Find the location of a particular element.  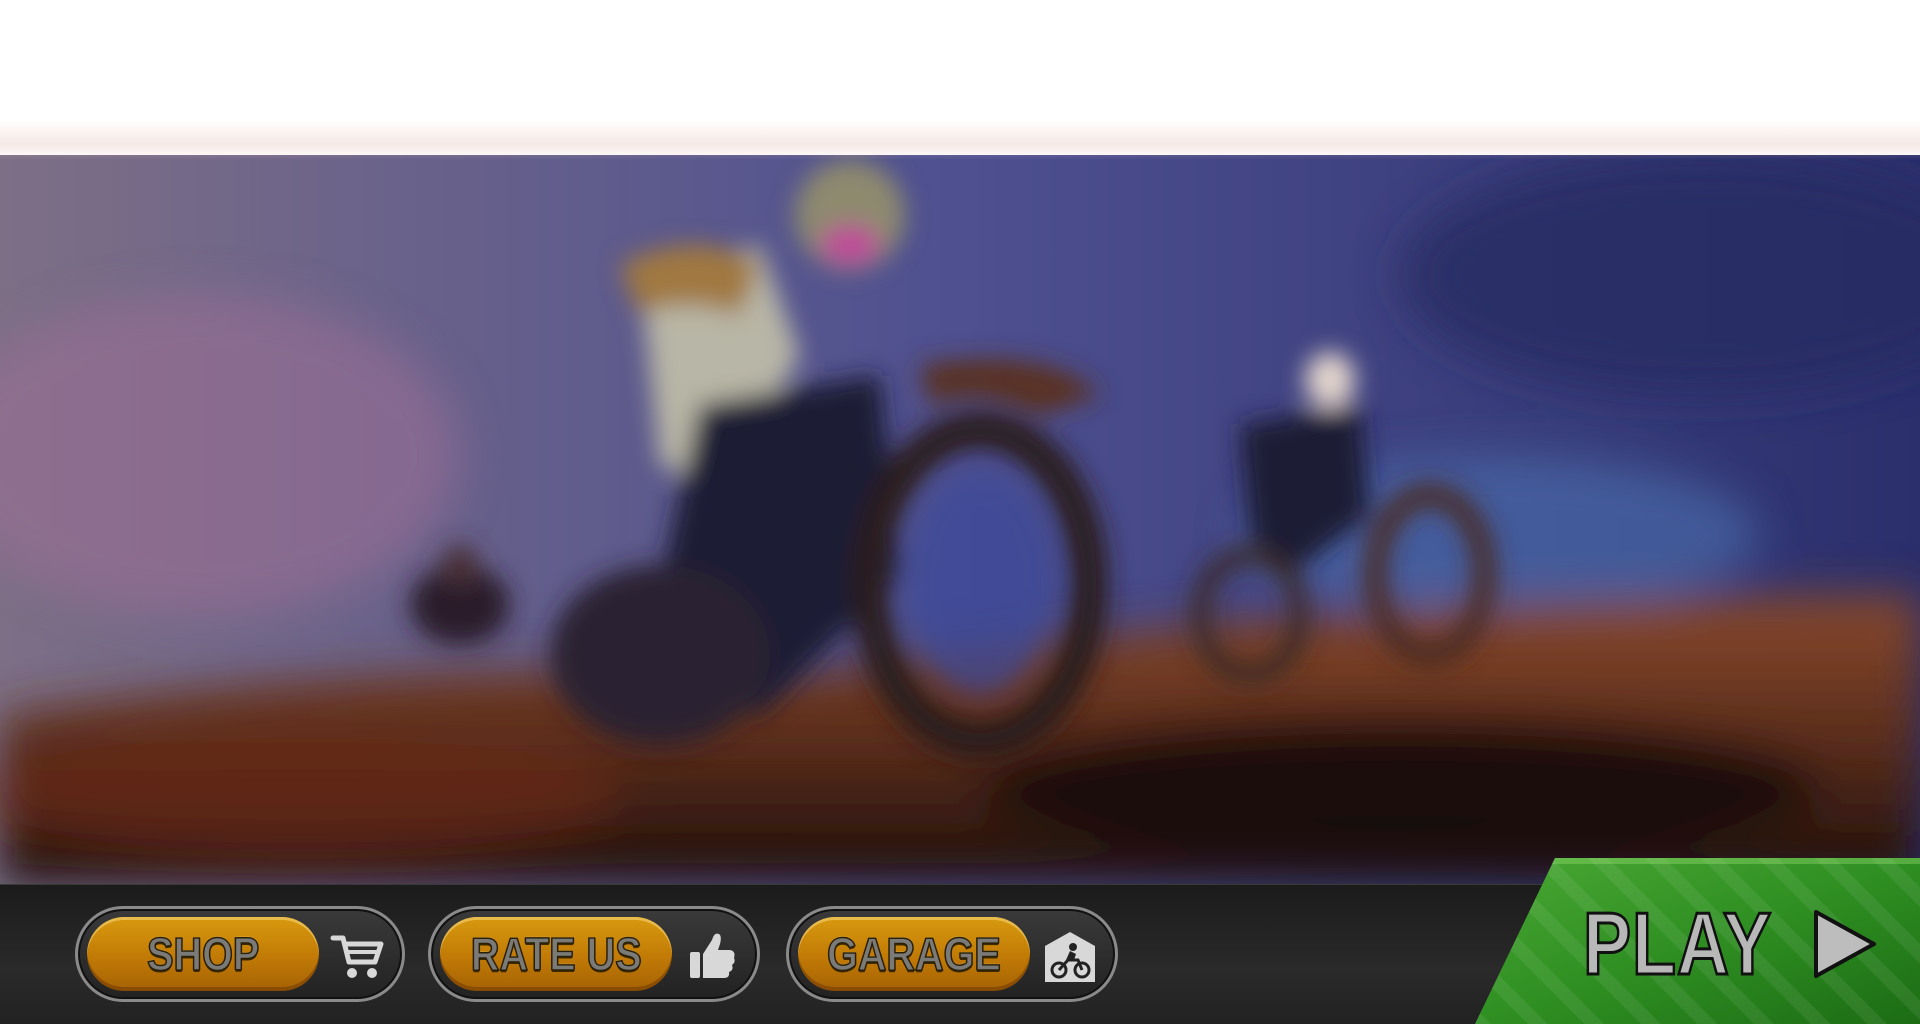

garage-button-label: GARAGE is located at coordinates (914, 954).